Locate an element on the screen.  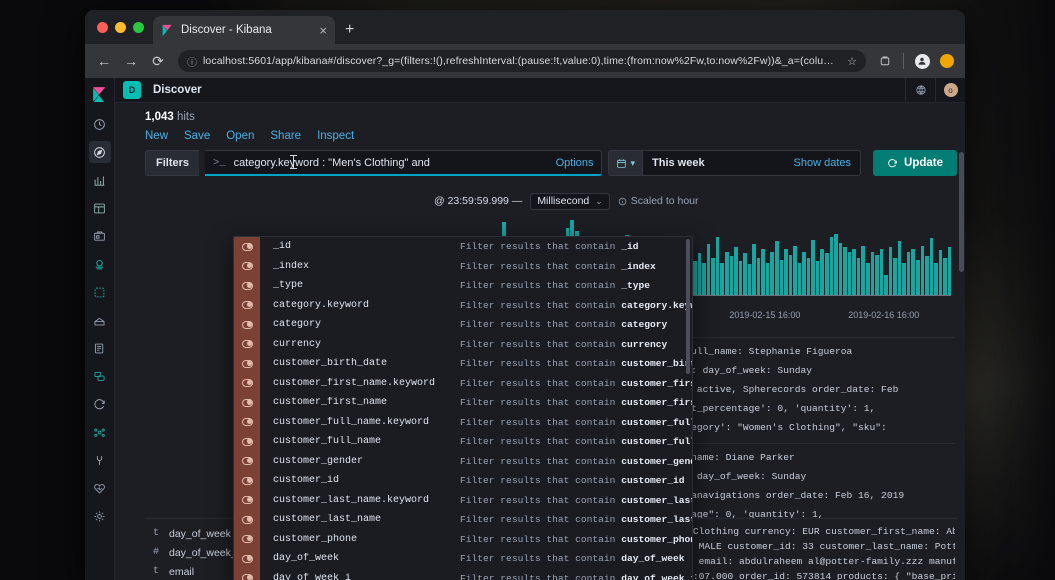
suggestion-item: _type Filter results that contain _type is located at coordinates (463, 286).